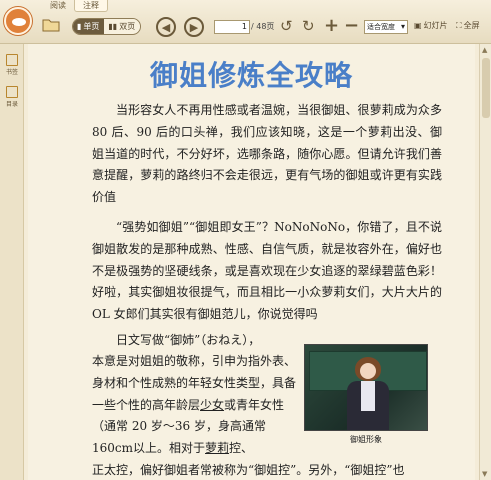 Image resolution: width=491 pixels, height=480 pixels. What do you see at coordinates (91, 26) in the screenshot?
I see `single-page-label: 单页` at bounding box center [91, 26].